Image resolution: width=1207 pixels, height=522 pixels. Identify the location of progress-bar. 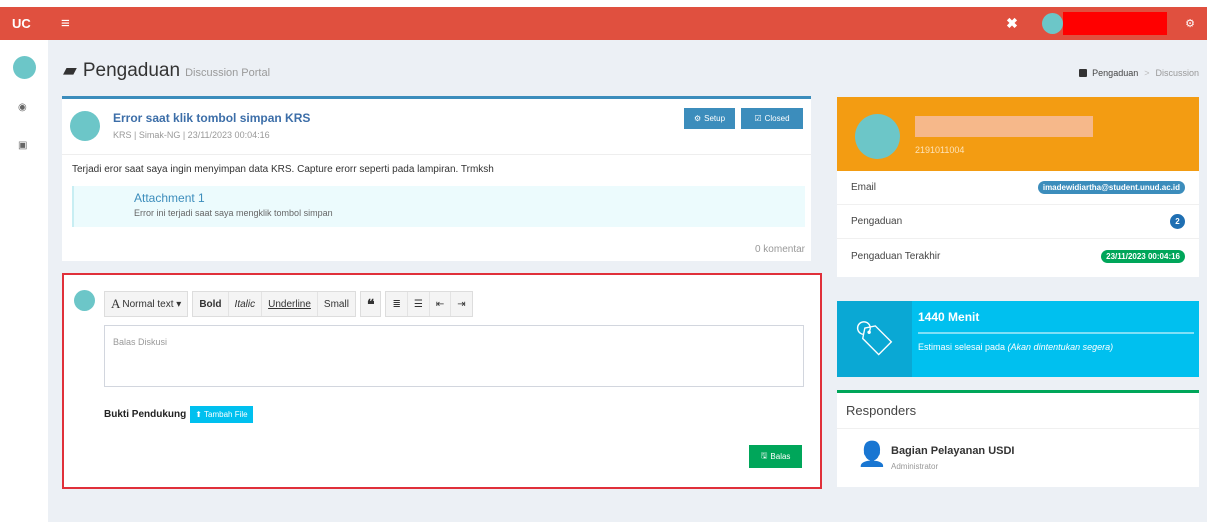
(1056, 333).